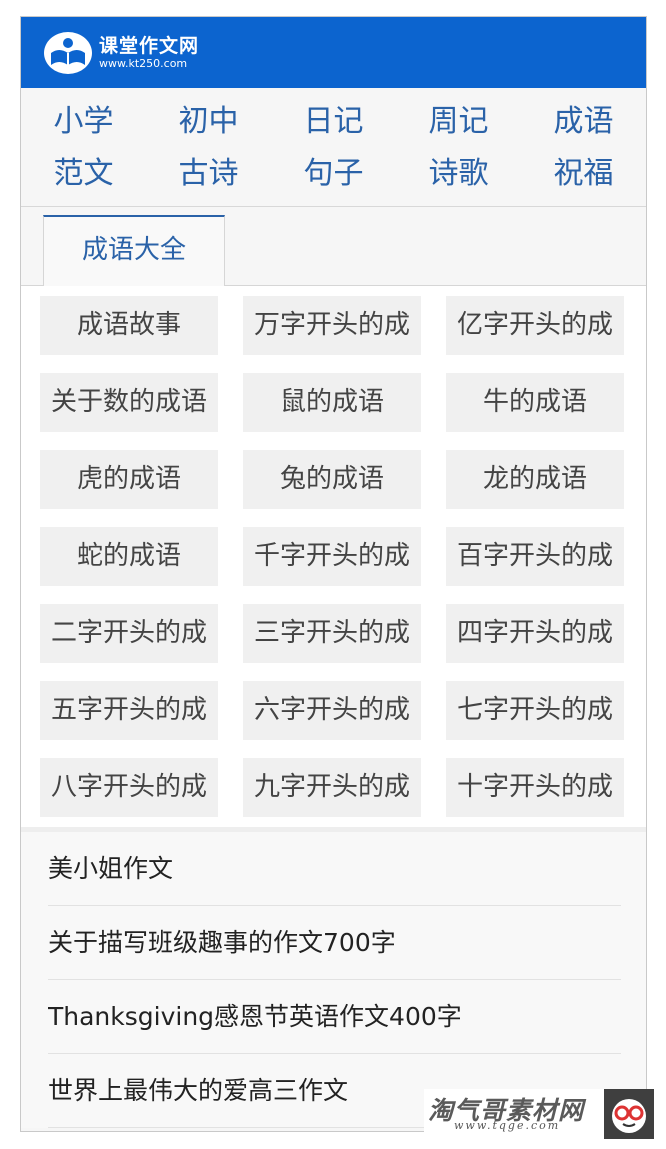  What do you see at coordinates (332, 479) in the screenshot?
I see `idiom-link: 兔的成语` at bounding box center [332, 479].